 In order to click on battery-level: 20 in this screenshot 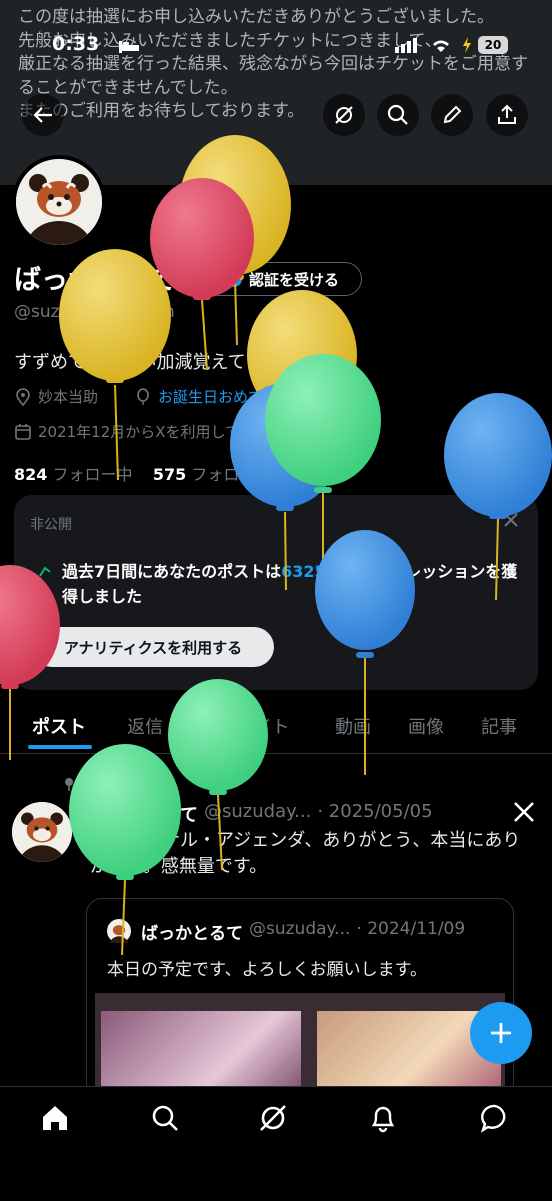, I will do `click(493, 45)`.